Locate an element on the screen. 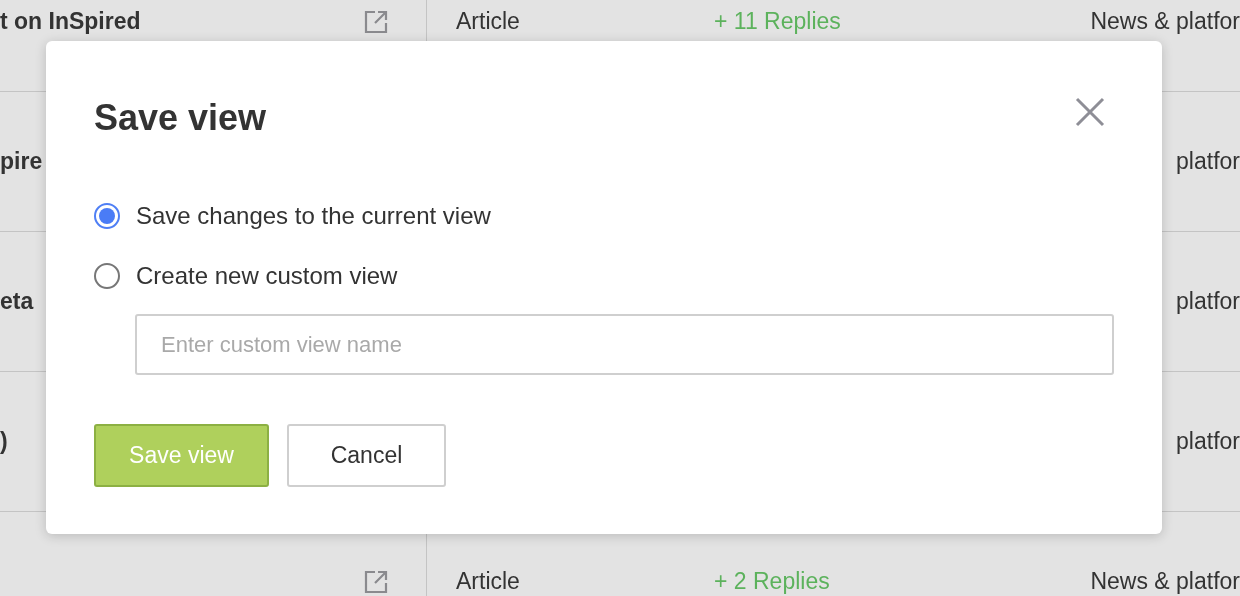  post-title: pire is located at coordinates (21, 161).